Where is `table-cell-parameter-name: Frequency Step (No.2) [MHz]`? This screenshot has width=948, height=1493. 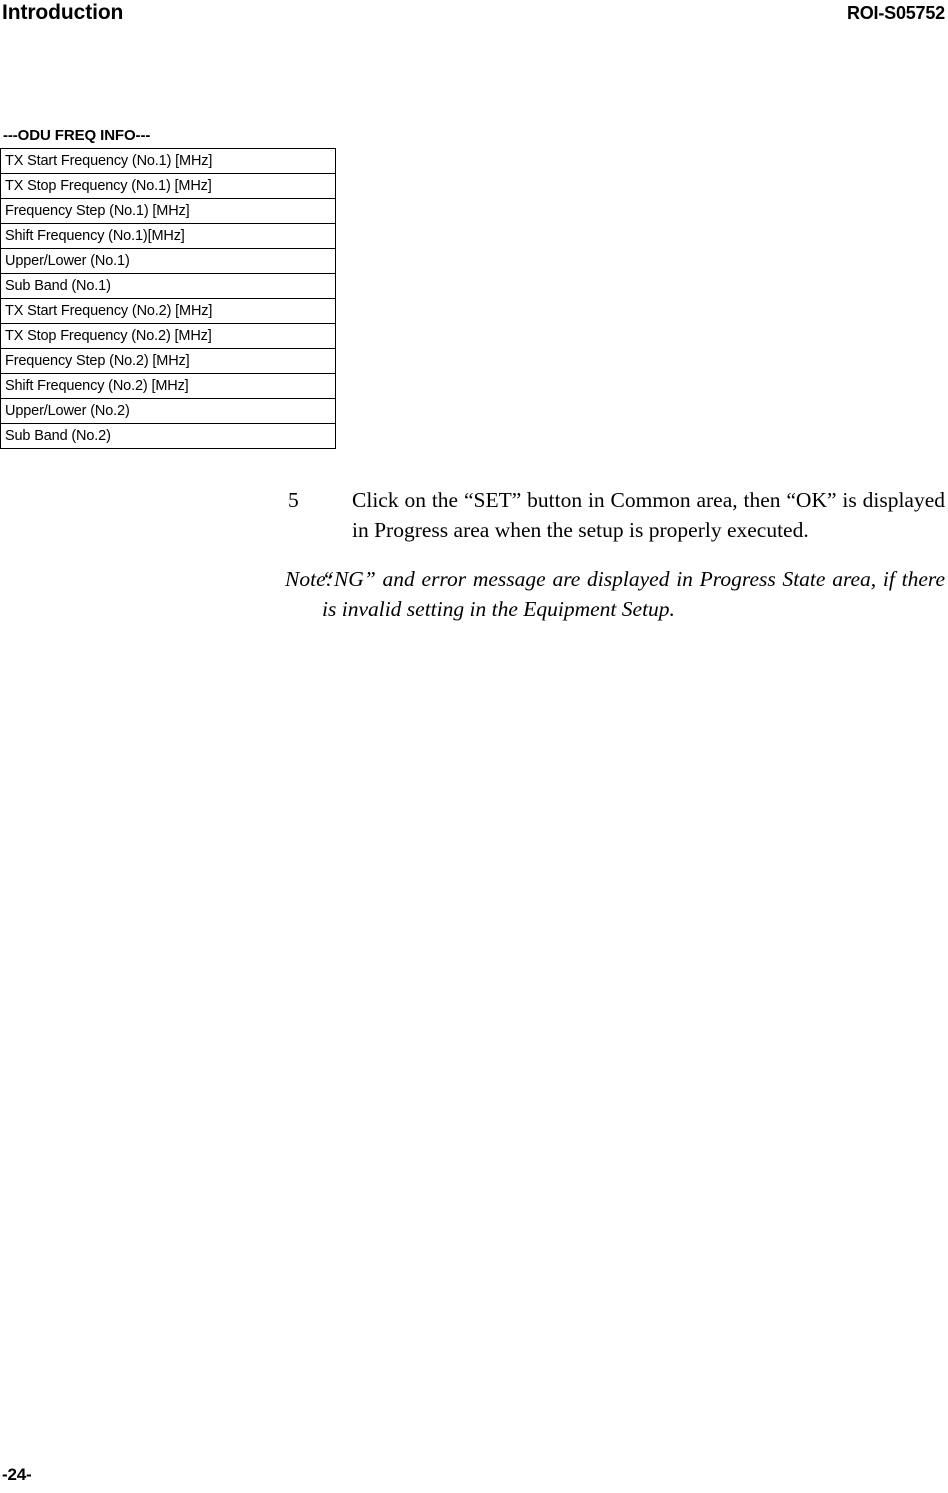
table-cell-parameter-name: Frequency Step (No.2) [MHz] is located at coordinates (168, 361).